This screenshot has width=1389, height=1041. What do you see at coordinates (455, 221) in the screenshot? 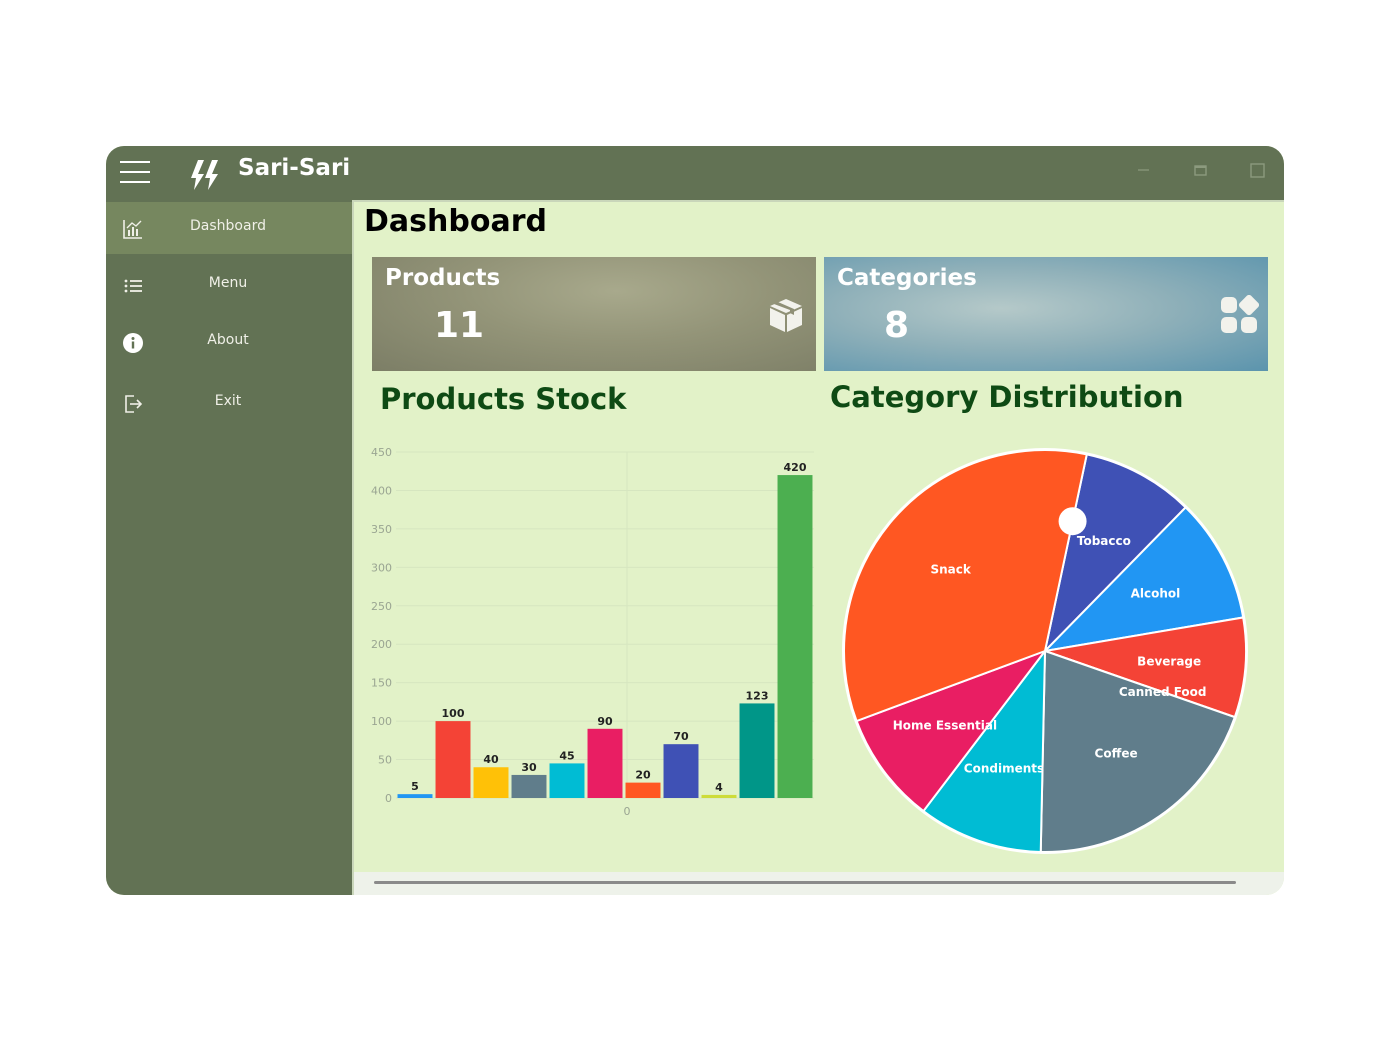
I see `page-title: Dashboard` at bounding box center [455, 221].